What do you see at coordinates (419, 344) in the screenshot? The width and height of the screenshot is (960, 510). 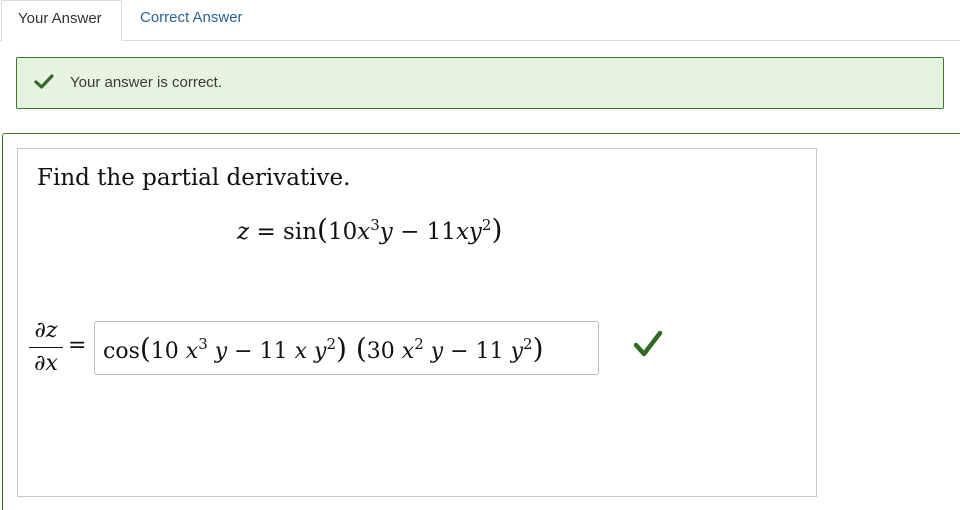 I see `ans-e3: 2` at bounding box center [419, 344].